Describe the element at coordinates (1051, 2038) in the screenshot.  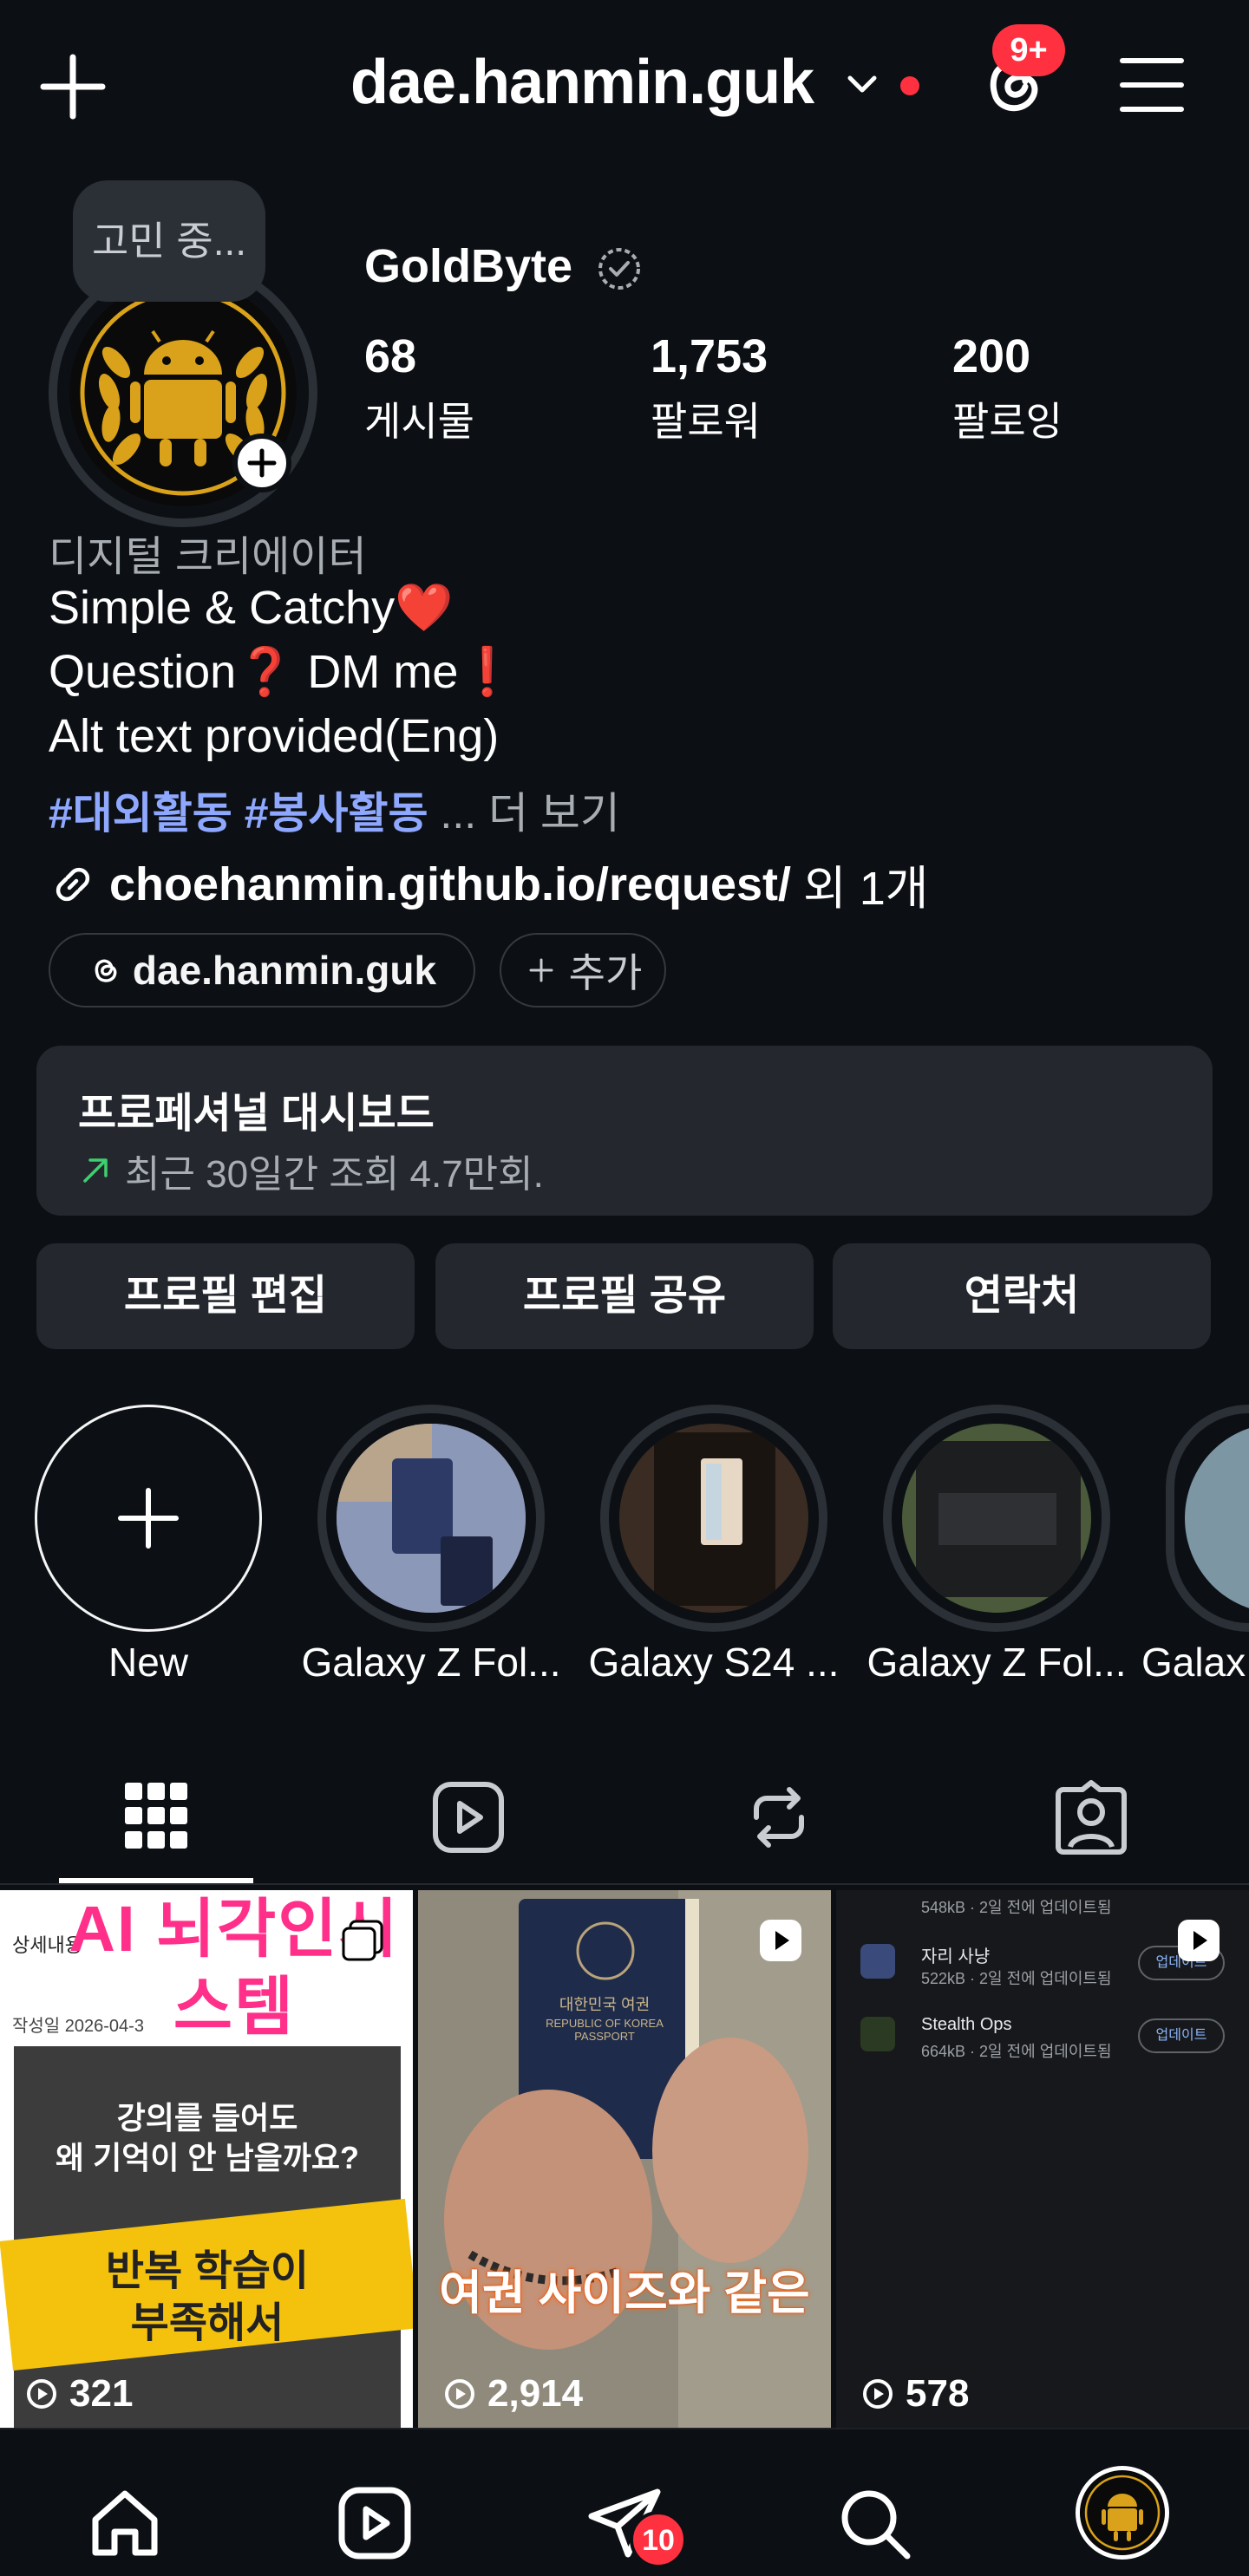
I see `app-update-row: Stealth Ops 664kB · 2일 전에 업데이트됨 업데이트` at that location.